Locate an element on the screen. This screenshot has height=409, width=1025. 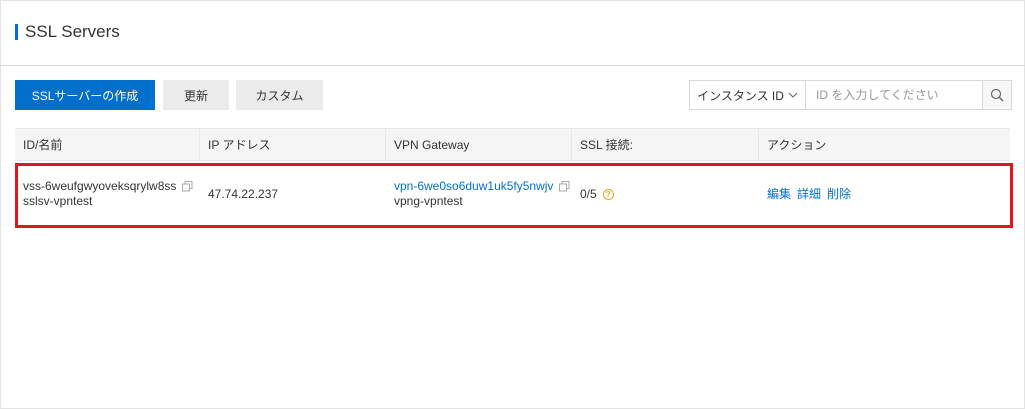
column-header-id-name: ID/名前 is located at coordinates (107, 144).